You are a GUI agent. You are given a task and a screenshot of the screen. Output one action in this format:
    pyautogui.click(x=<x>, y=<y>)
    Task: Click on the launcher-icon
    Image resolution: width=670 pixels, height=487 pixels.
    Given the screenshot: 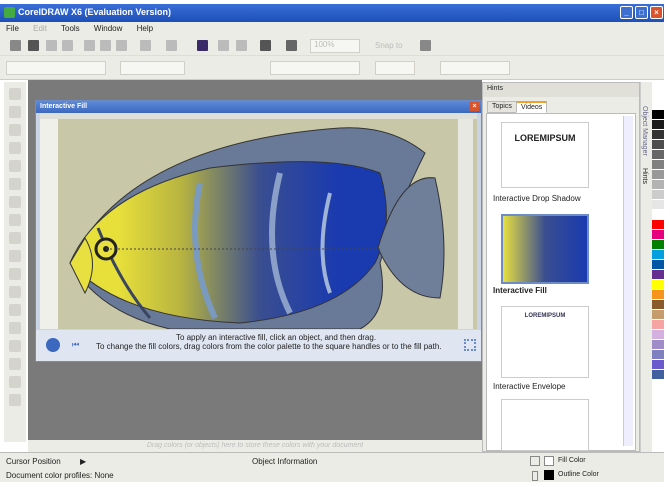 What is the action you would take?
    pyautogui.click(x=265, y=45)
    